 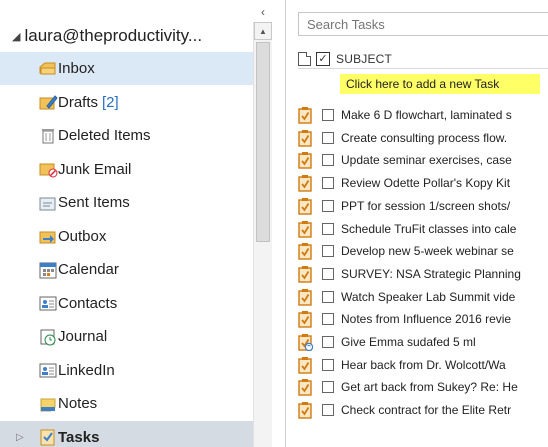 I want to click on folder-item-calendar: Calendar, so click(x=126, y=269).